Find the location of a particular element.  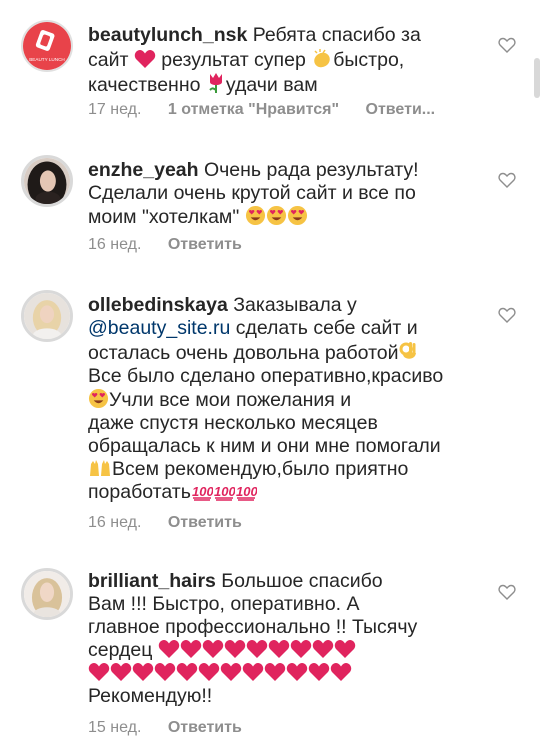

comment-line: результат супер is located at coordinates (233, 60).